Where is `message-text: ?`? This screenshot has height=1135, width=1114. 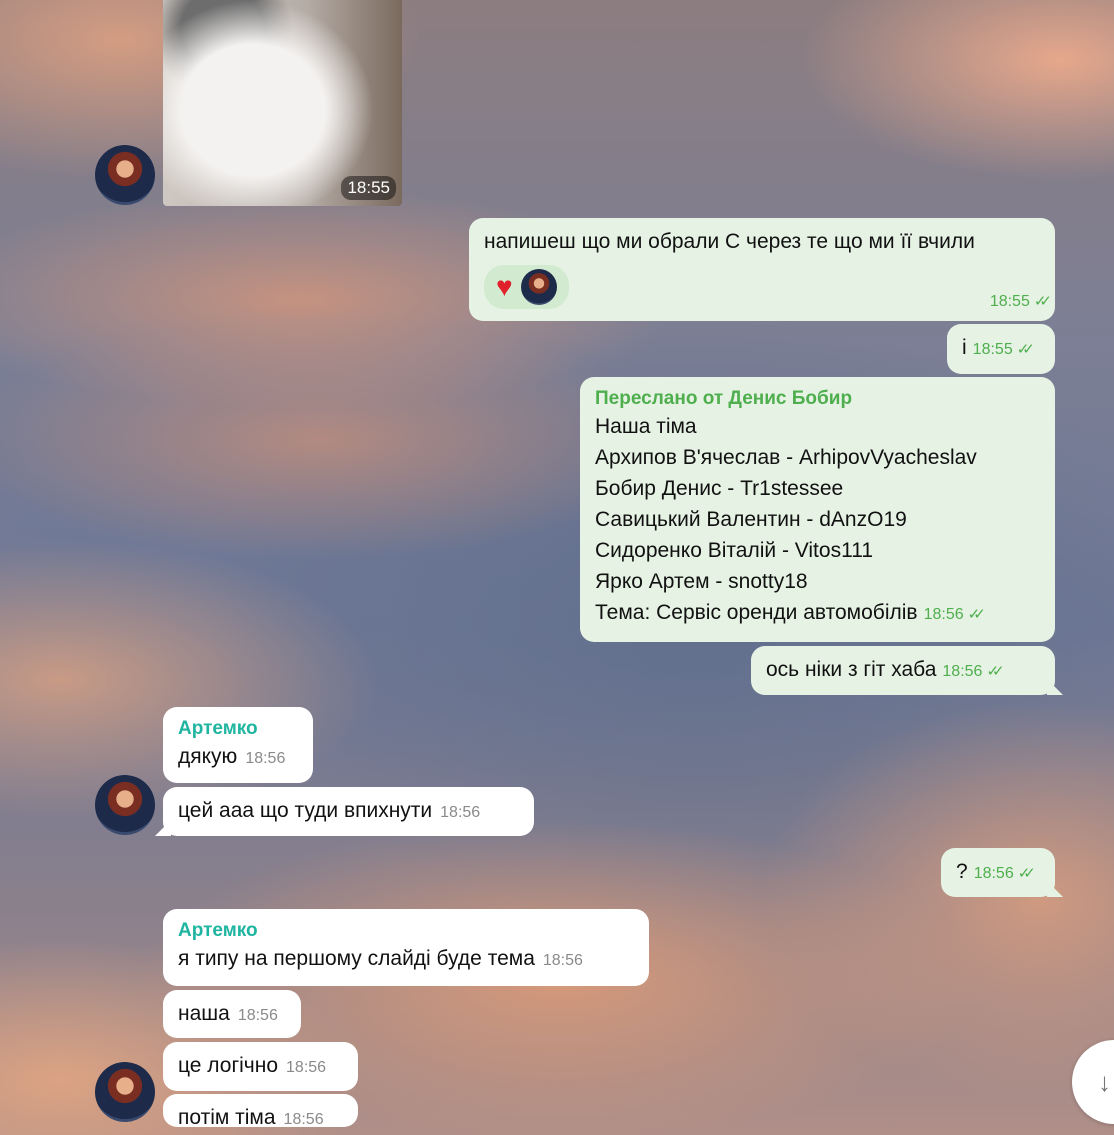
message-text: ? is located at coordinates (962, 871).